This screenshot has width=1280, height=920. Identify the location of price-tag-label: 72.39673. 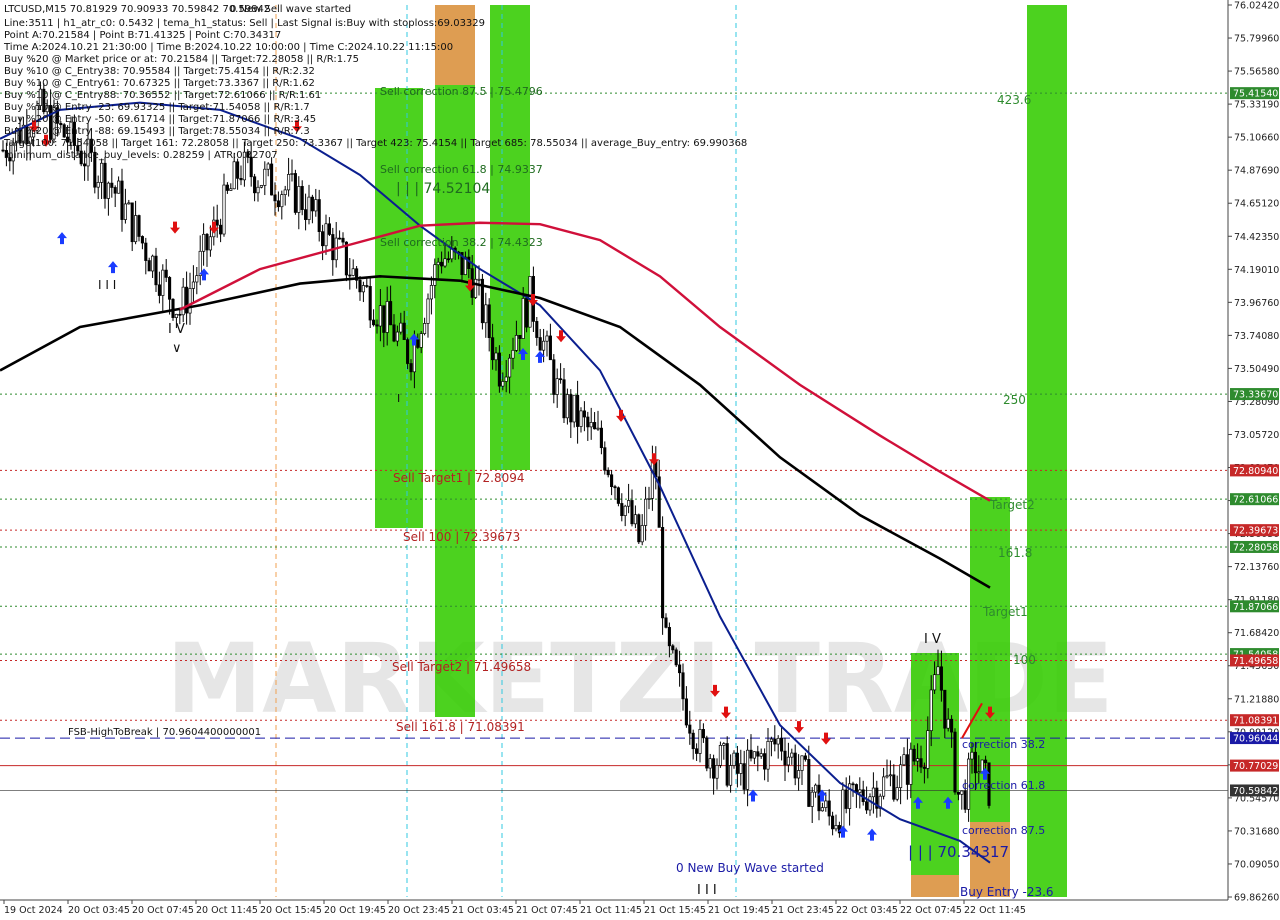
(1255, 531).